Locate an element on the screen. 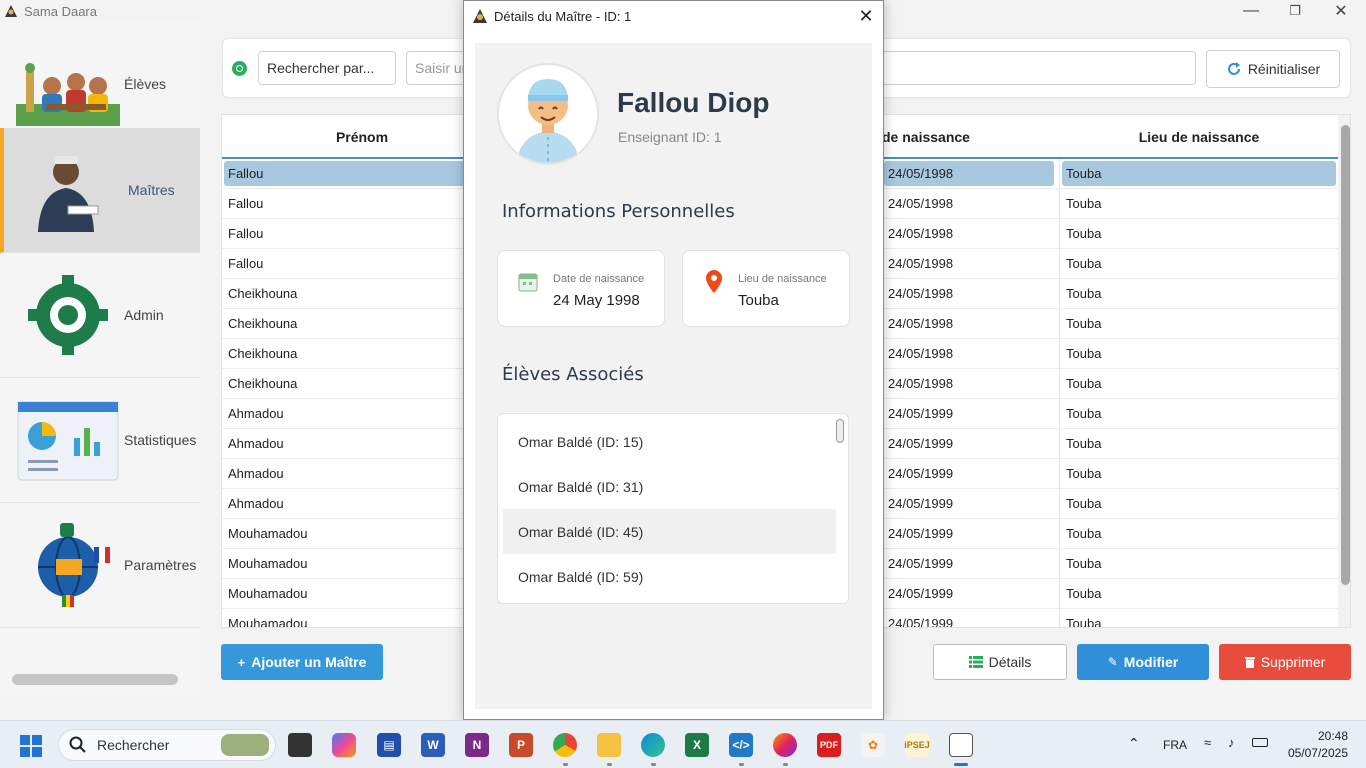 Image resolution: width=1366 pixels, height=768 pixels. search-icon is located at coordinates (239, 68).